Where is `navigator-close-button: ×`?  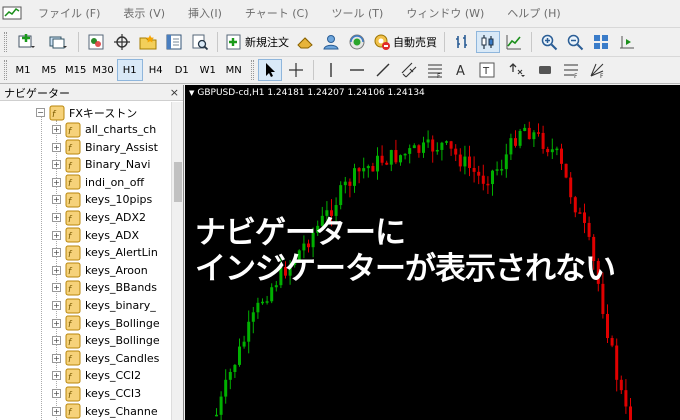 navigator-close-button: × is located at coordinates (174, 92).